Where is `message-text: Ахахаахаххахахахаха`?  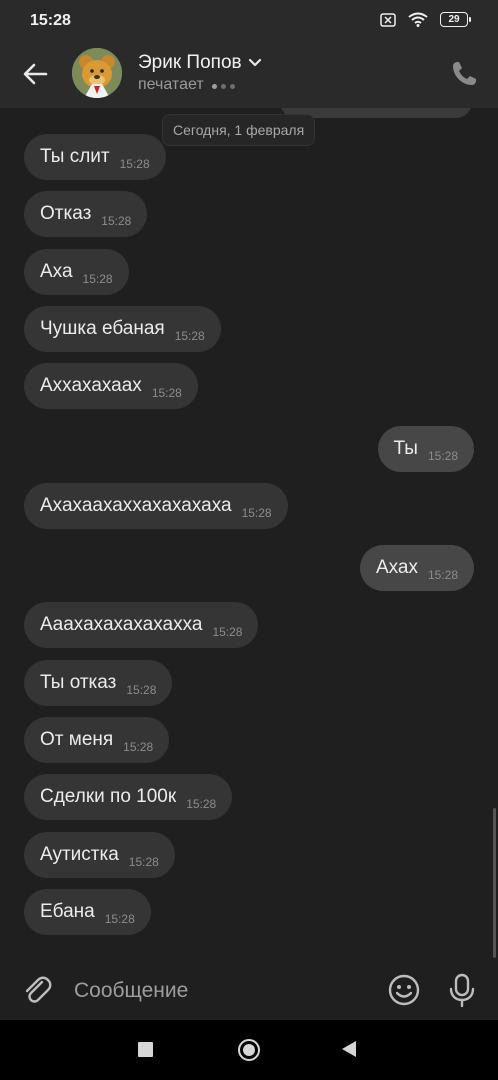 message-text: Ахахаахаххахахахаха is located at coordinates (136, 505).